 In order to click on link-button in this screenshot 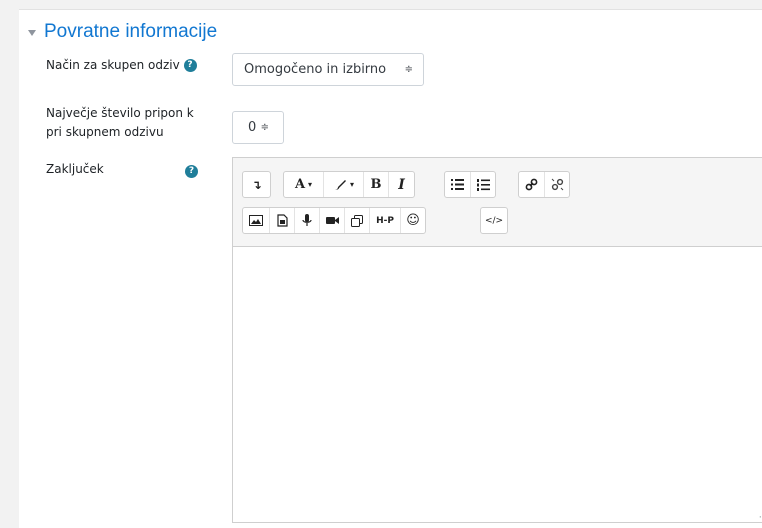, I will do `click(531, 184)`.